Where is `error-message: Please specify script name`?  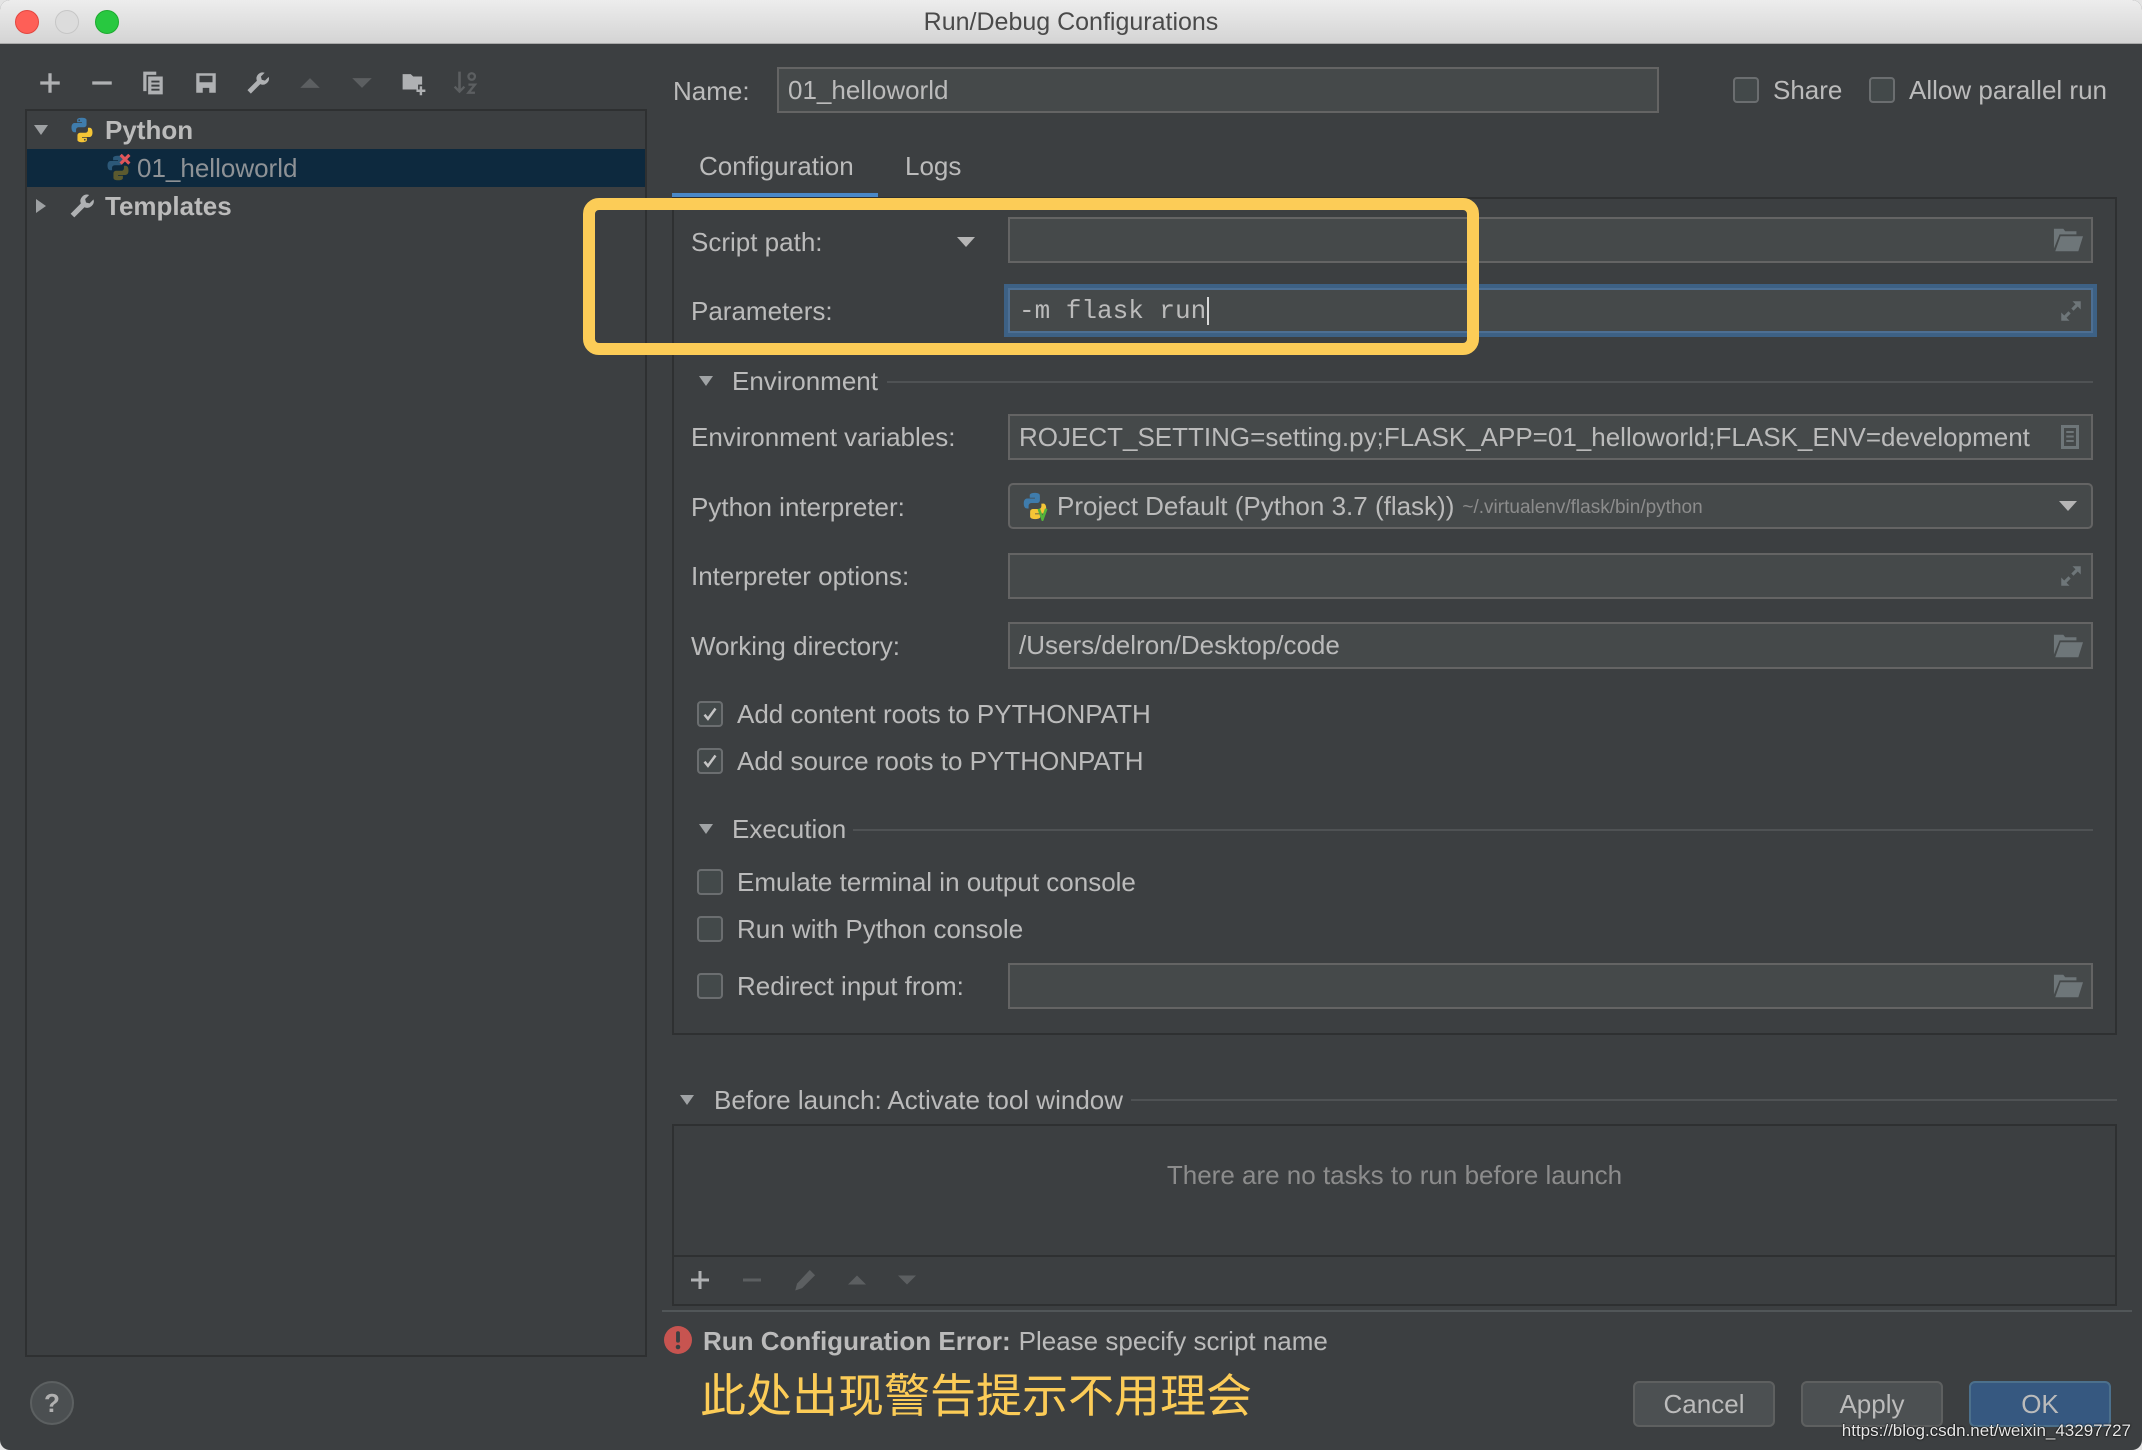 error-message: Please specify script name is located at coordinates (1173, 1341).